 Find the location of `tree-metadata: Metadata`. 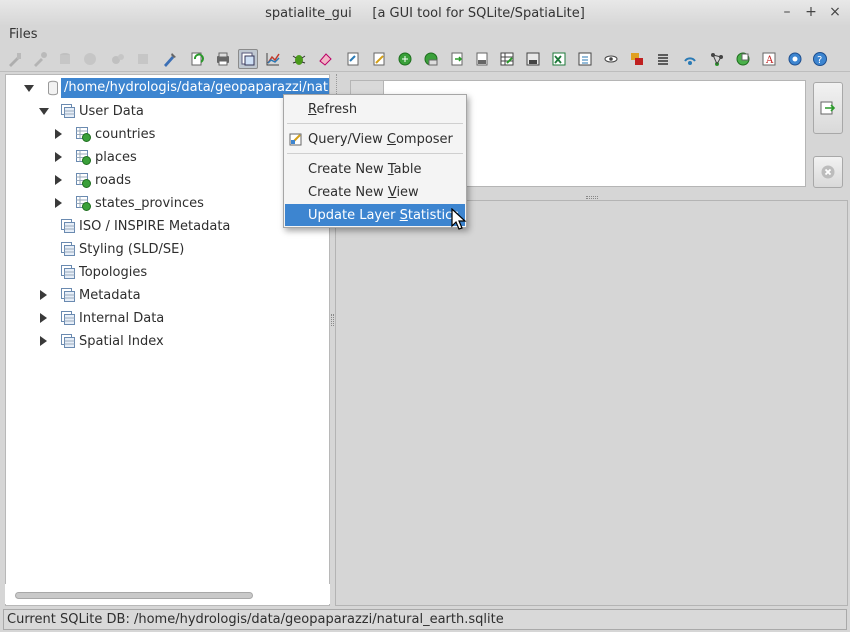

tree-metadata: Metadata is located at coordinates (167, 295).